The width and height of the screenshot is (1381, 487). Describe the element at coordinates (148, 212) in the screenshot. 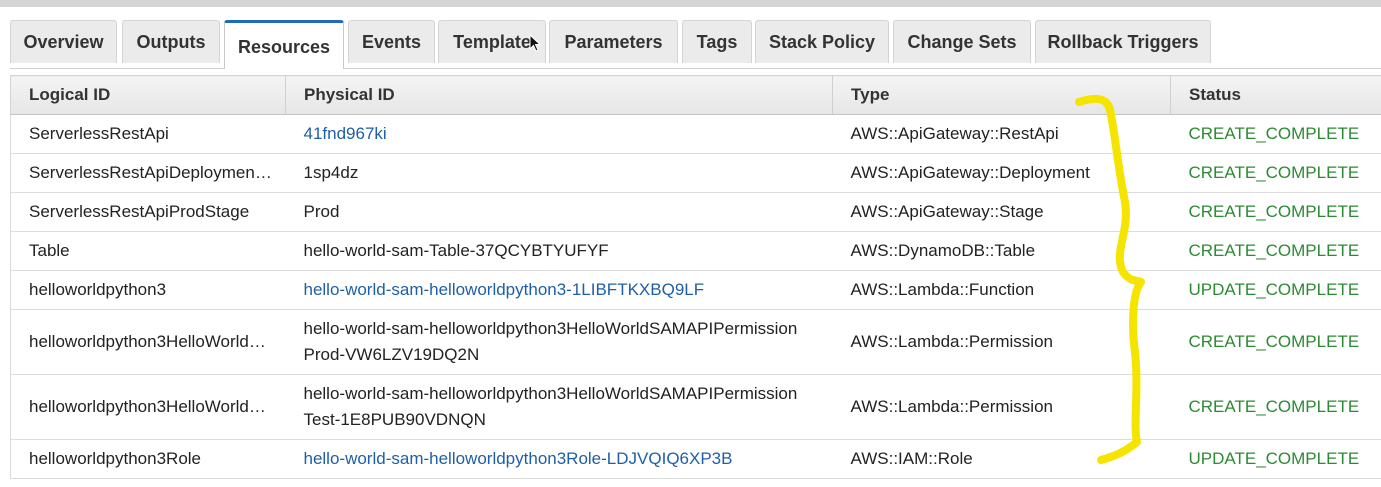

I see `logical-id-cell: ServerlessRestApiProdStage` at that location.